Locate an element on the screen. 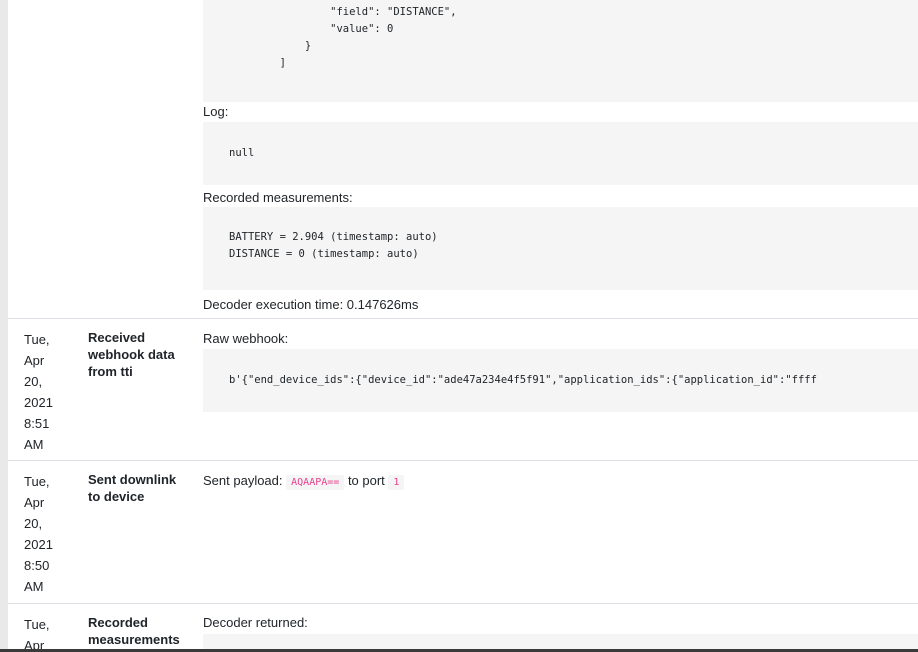 The height and width of the screenshot is (652, 918). port-label: to port is located at coordinates (366, 480).